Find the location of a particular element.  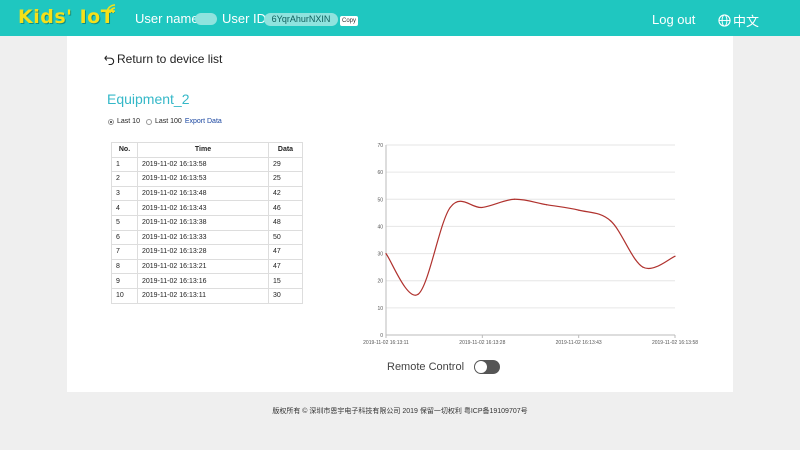

table-row: 8 2019-11-02 16:13:21 47 is located at coordinates (207, 266).